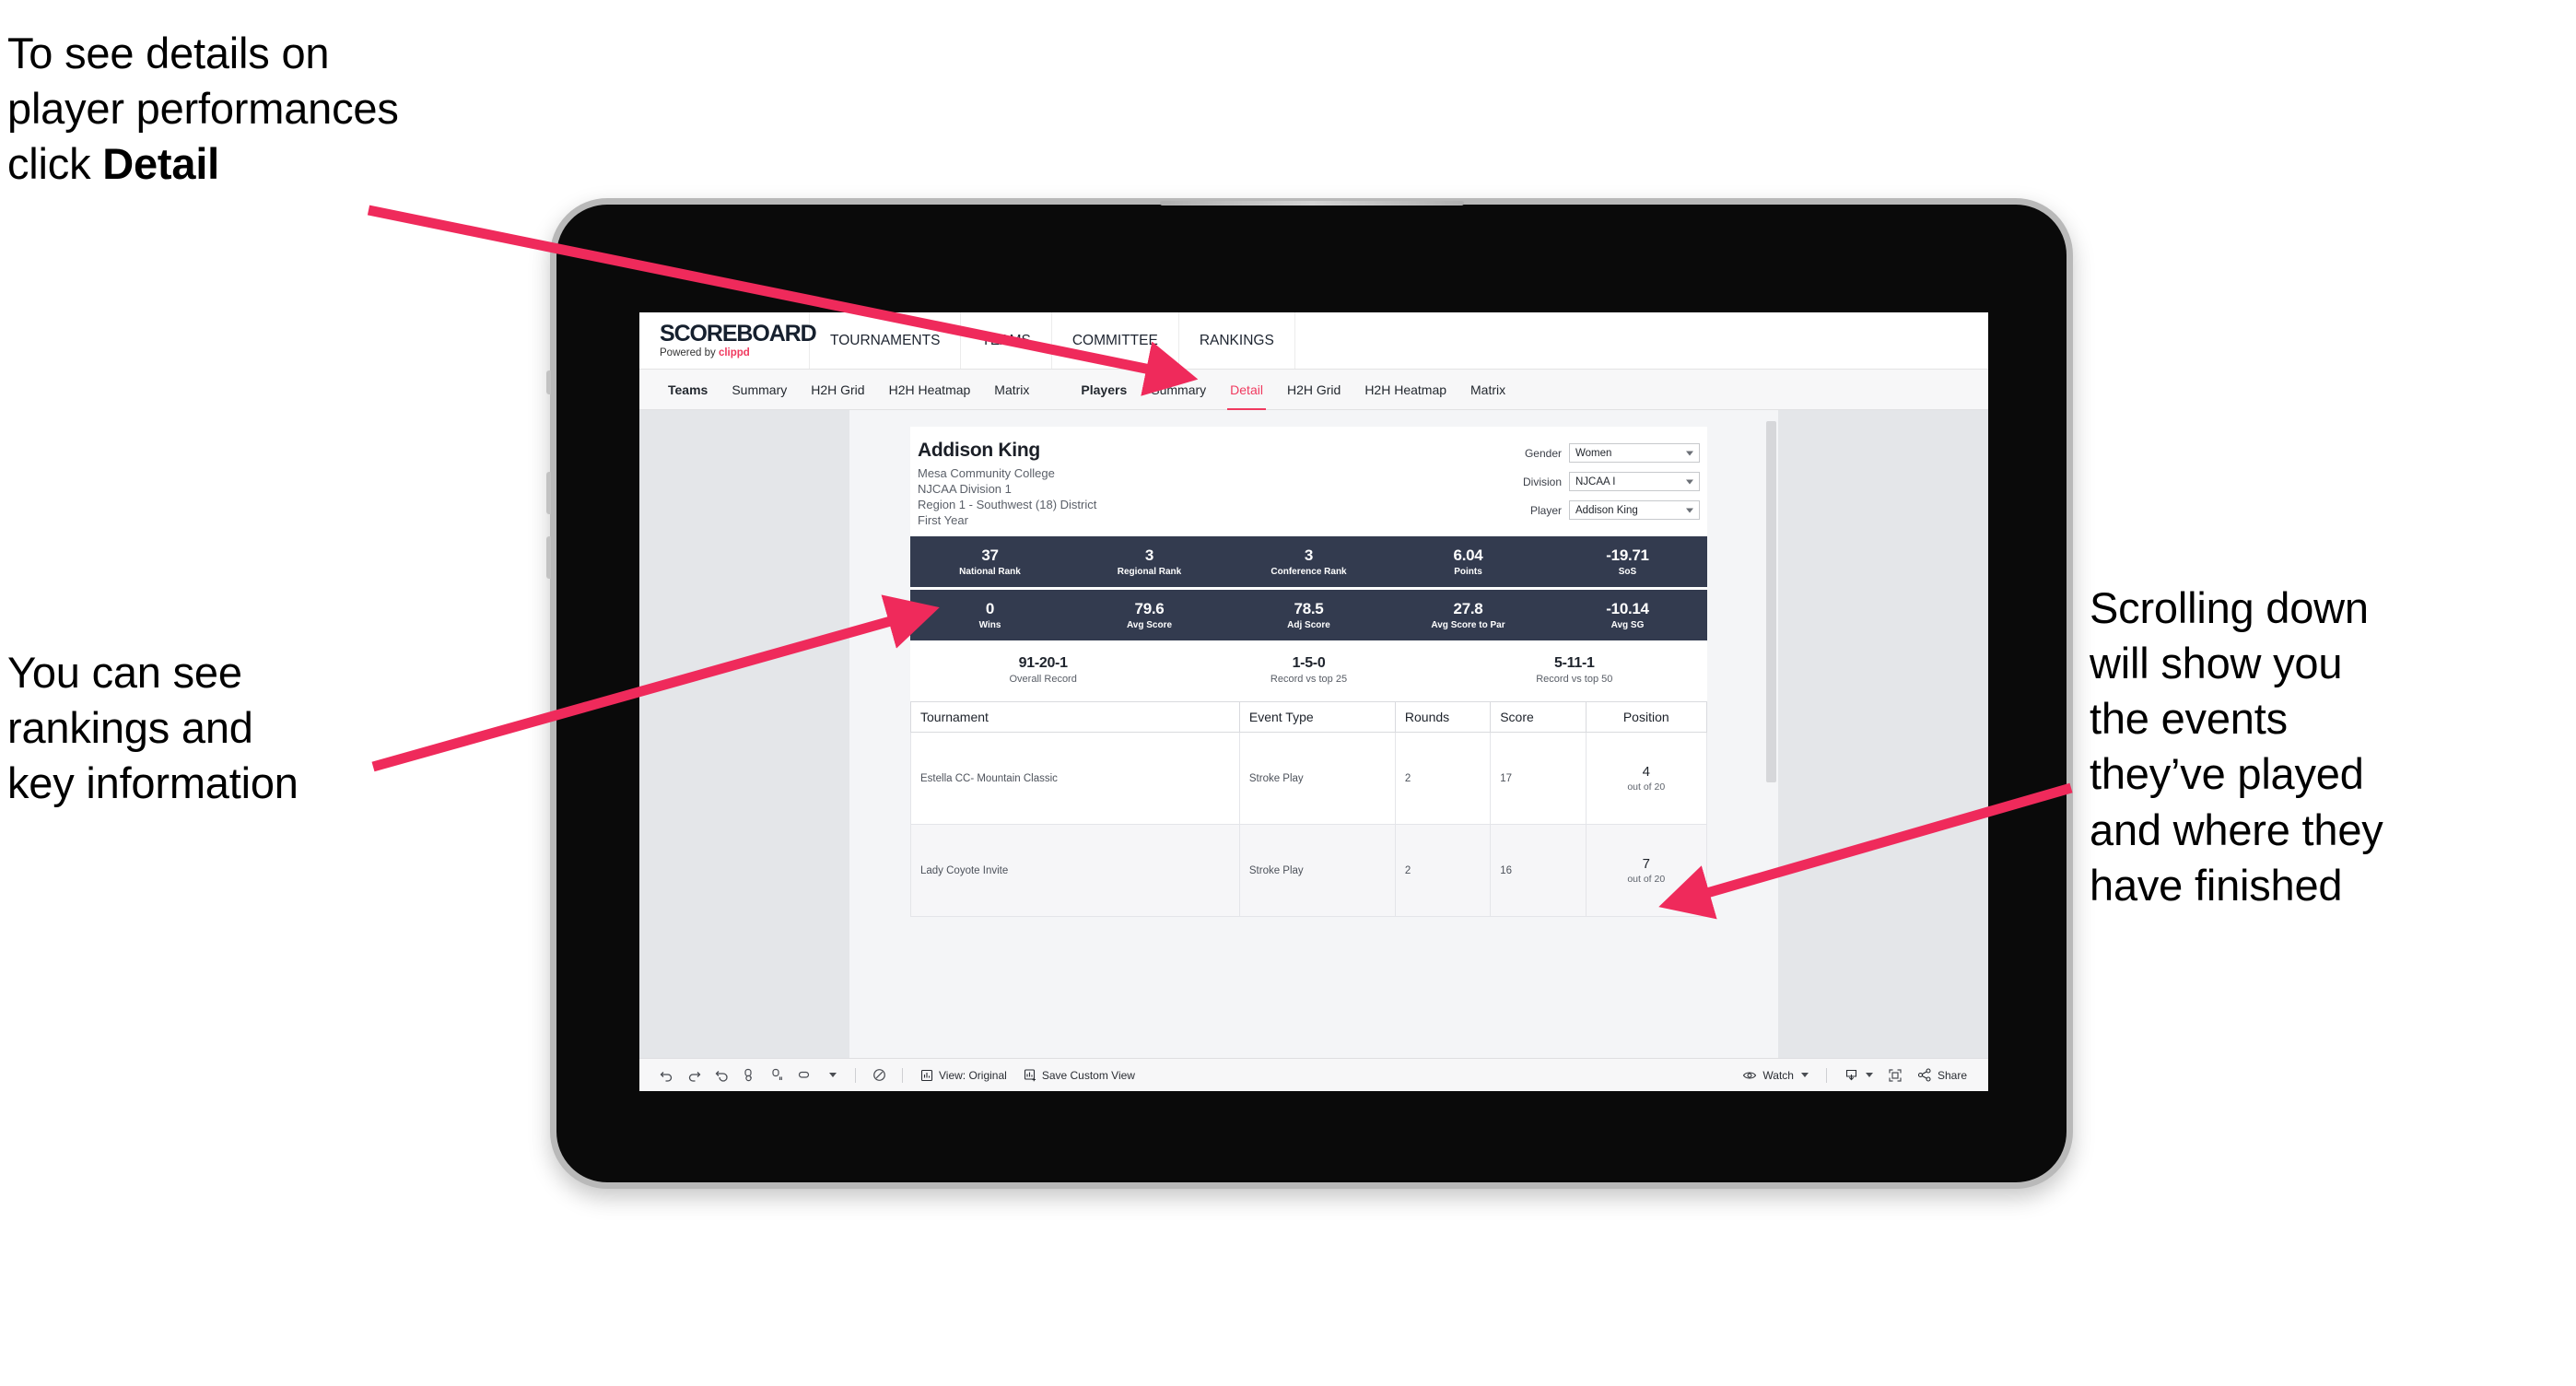 This screenshot has height=1386, width=2576. I want to click on player-name: Addison King, so click(979, 450).